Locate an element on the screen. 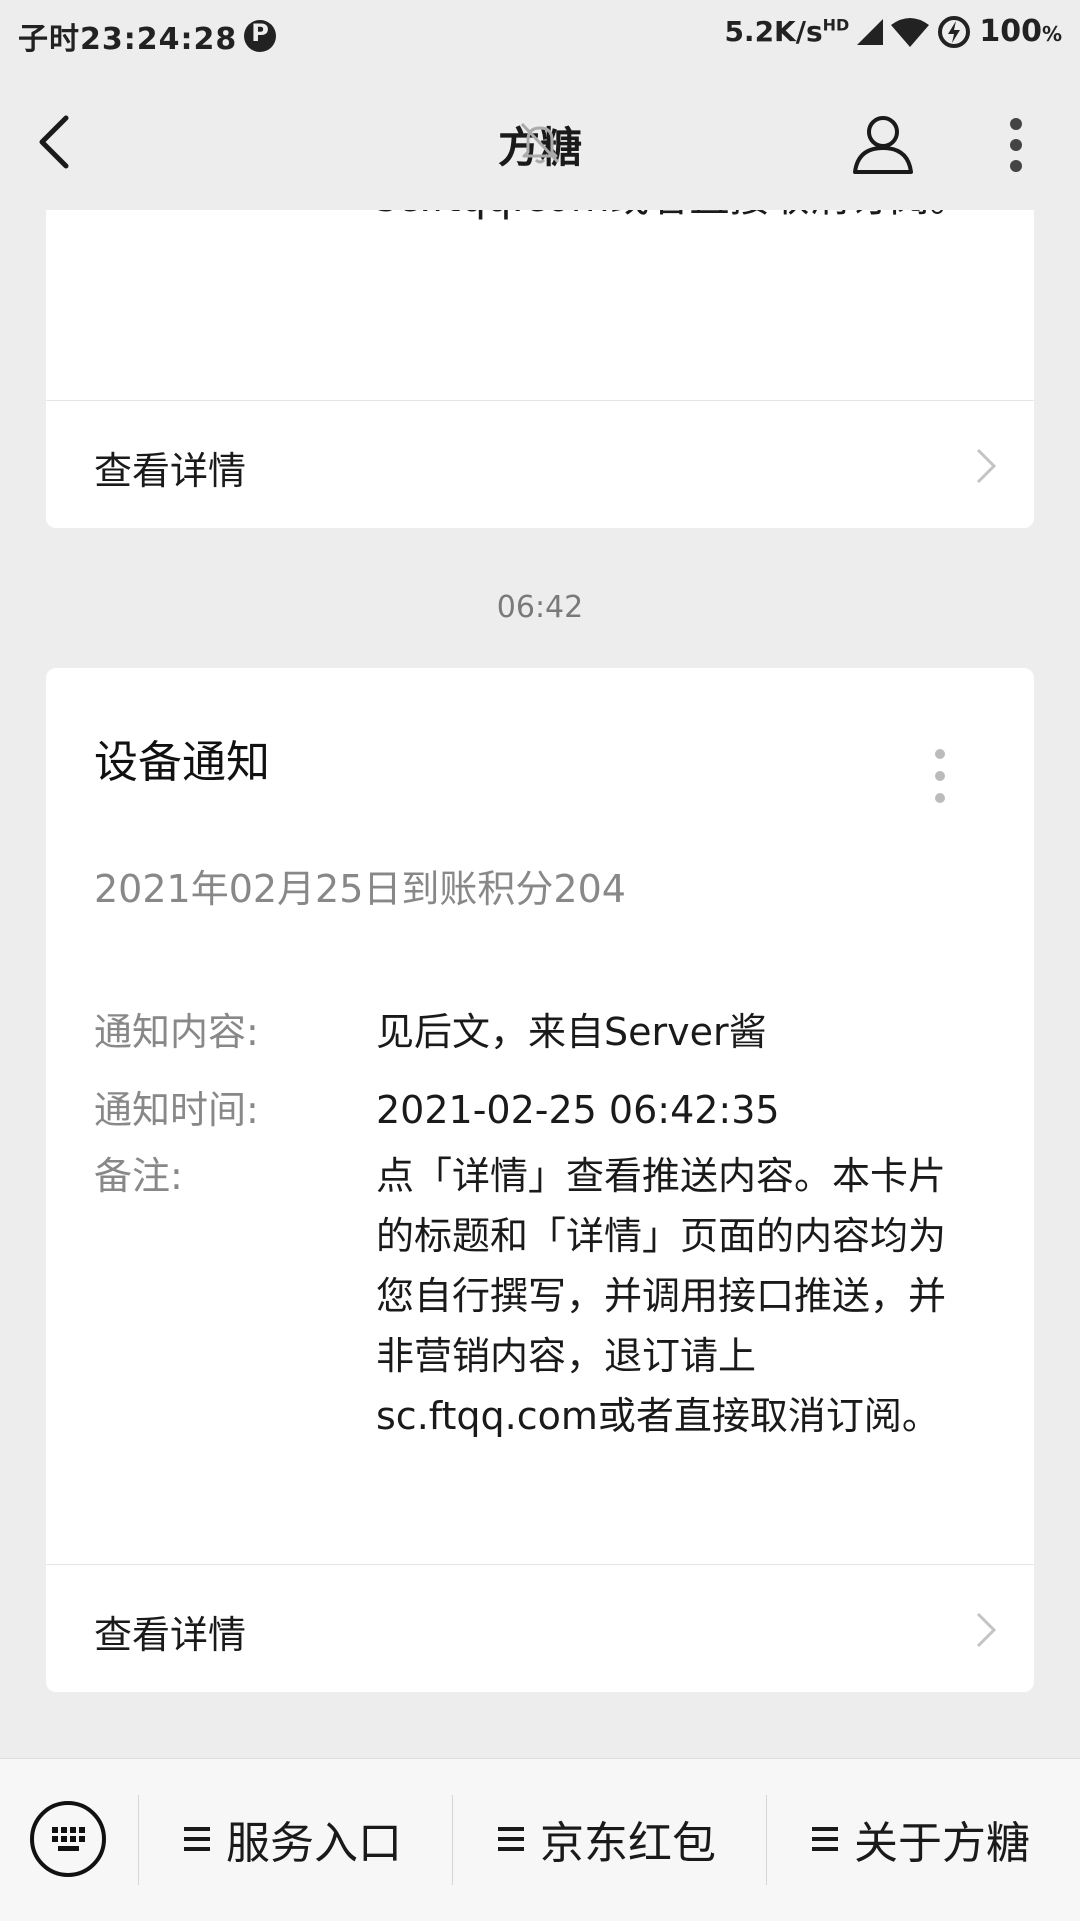 The width and height of the screenshot is (1080, 1921). bottom-menu-bar: 服务入口 京东红包 关于方糖 is located at coordinates (540, 1839).